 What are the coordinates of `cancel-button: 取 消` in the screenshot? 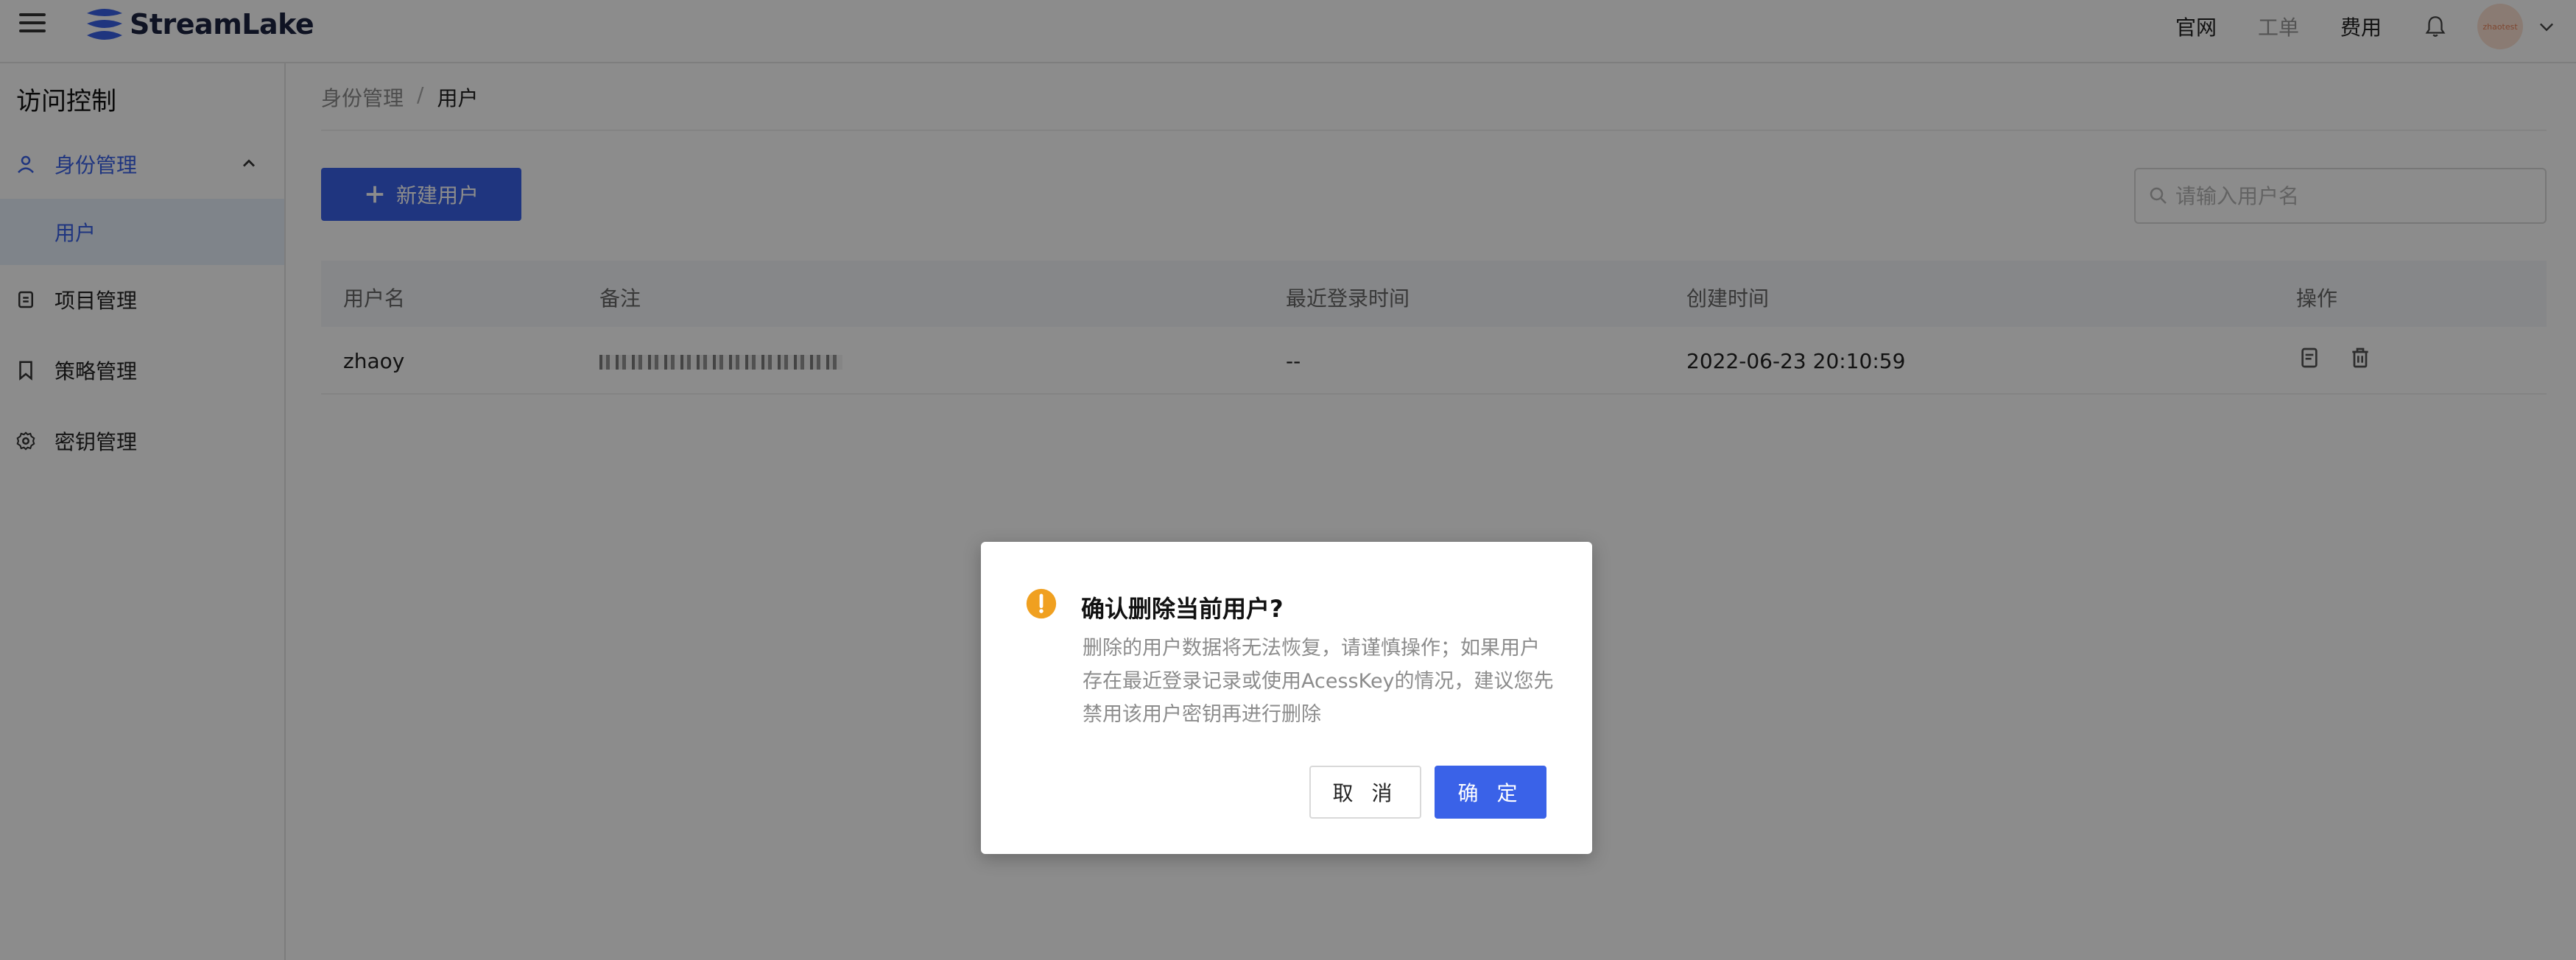 It's located at (1365, 792).